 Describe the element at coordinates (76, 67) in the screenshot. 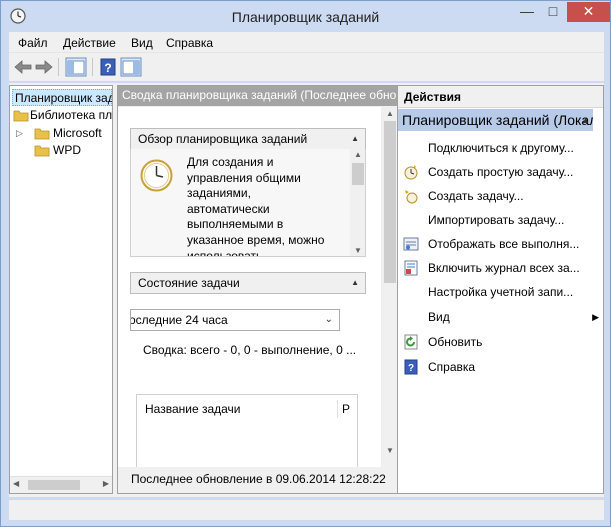

I see `show-hide-console-tree-icon` at that location.